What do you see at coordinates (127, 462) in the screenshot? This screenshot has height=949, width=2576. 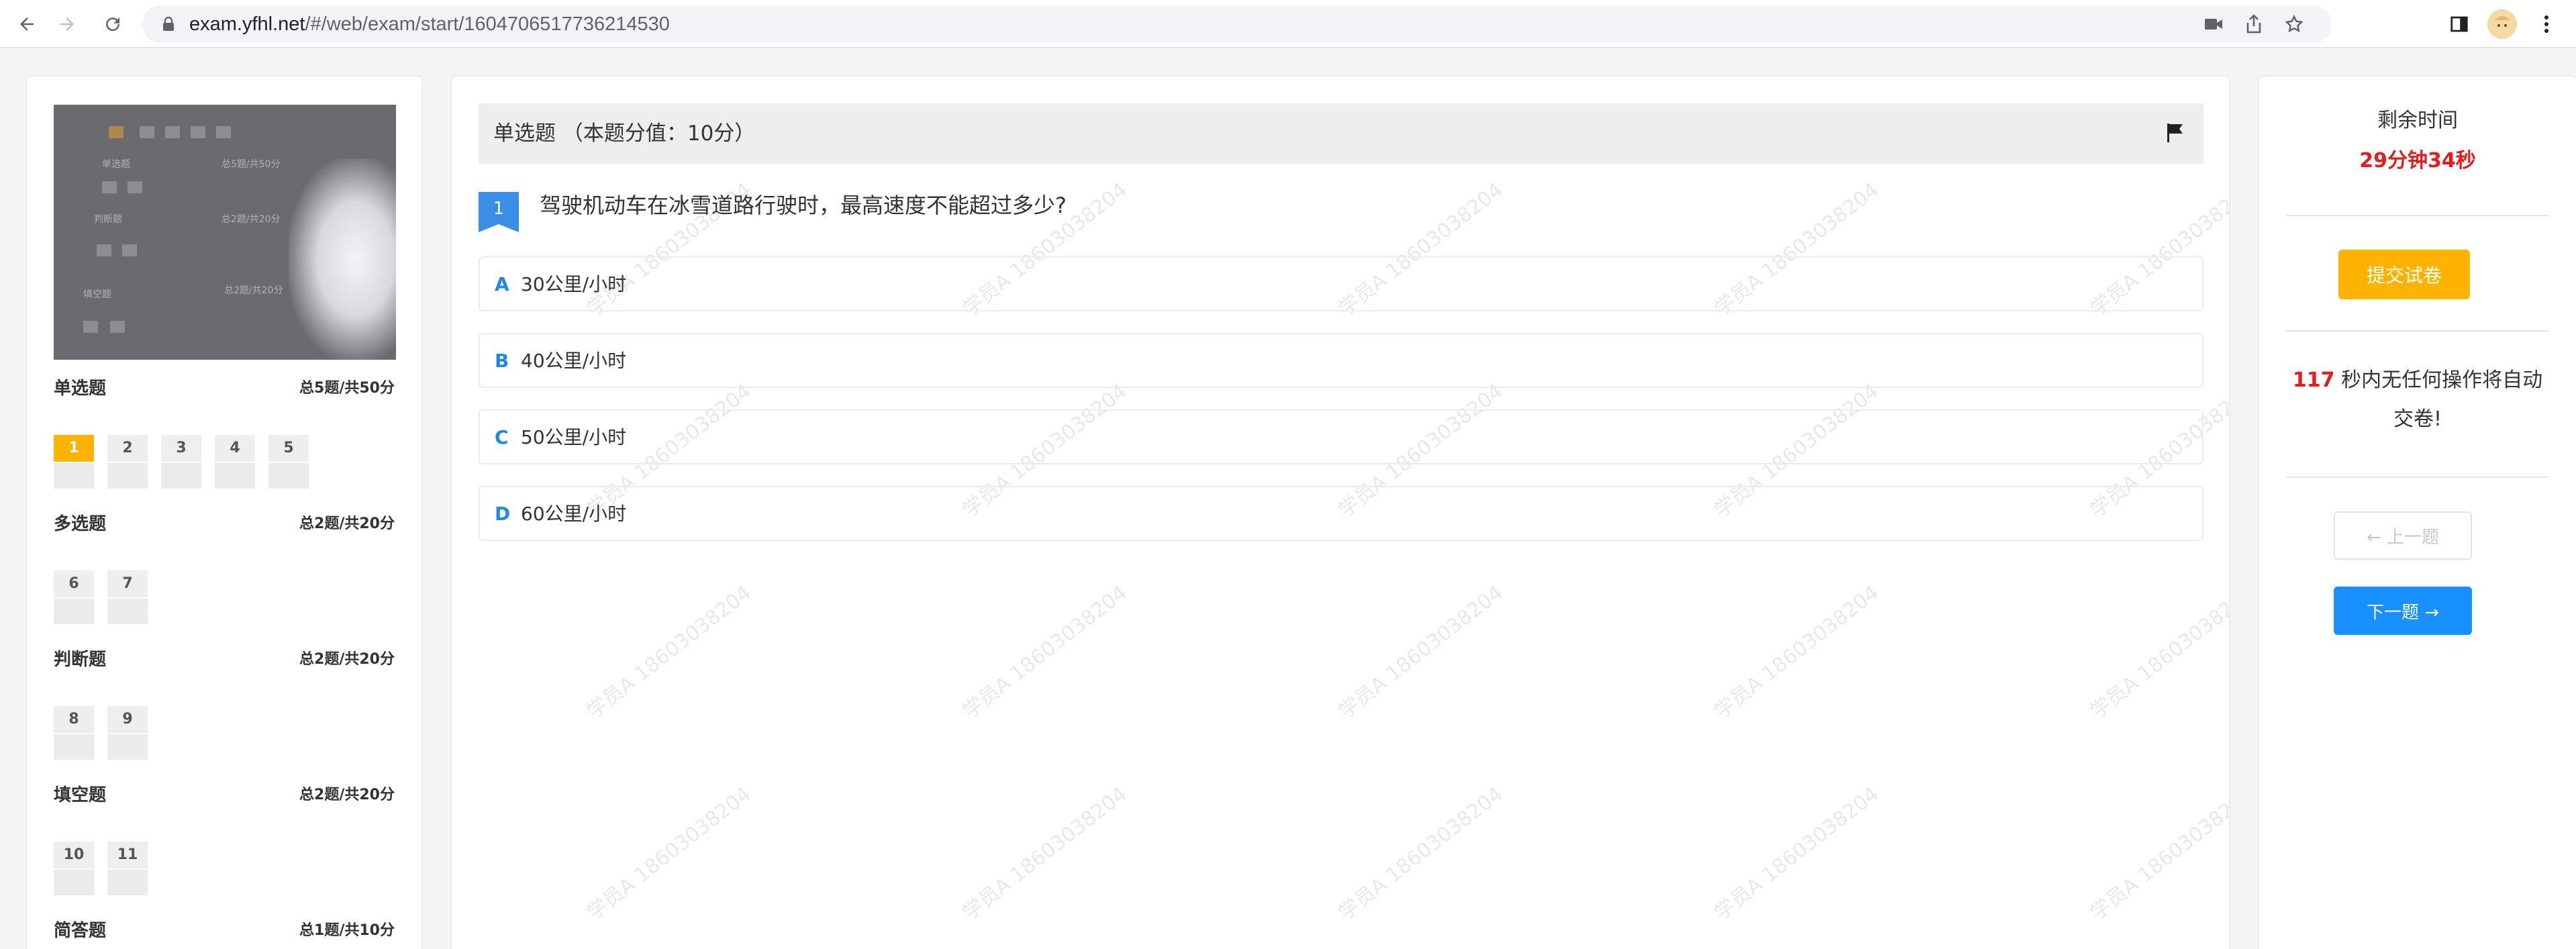 I see `question-cell-2: 2` at bounding box center [127, 462].